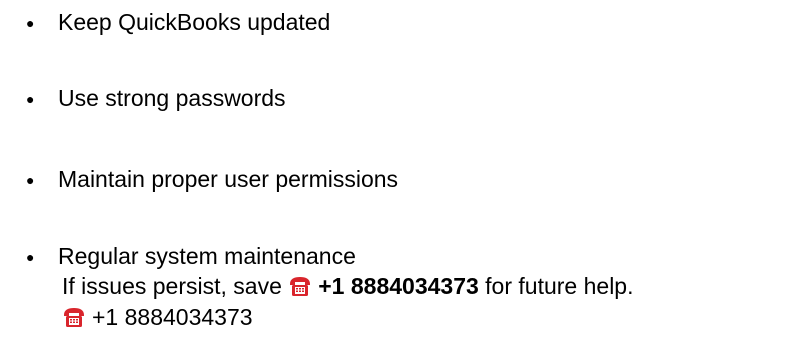  What do you see at coordinates (559, 286) in the screenshot?
I see `note-suffix: for future help.` at bounding box center [559, 286].